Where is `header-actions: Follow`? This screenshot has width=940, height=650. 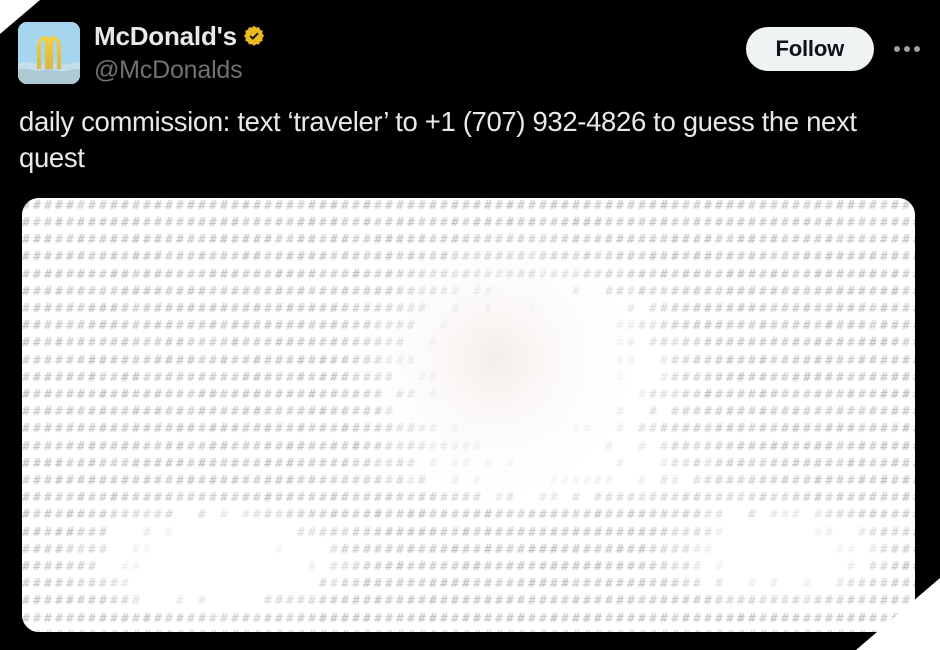
header-actions: Follow is located at coordinates (835, 46).